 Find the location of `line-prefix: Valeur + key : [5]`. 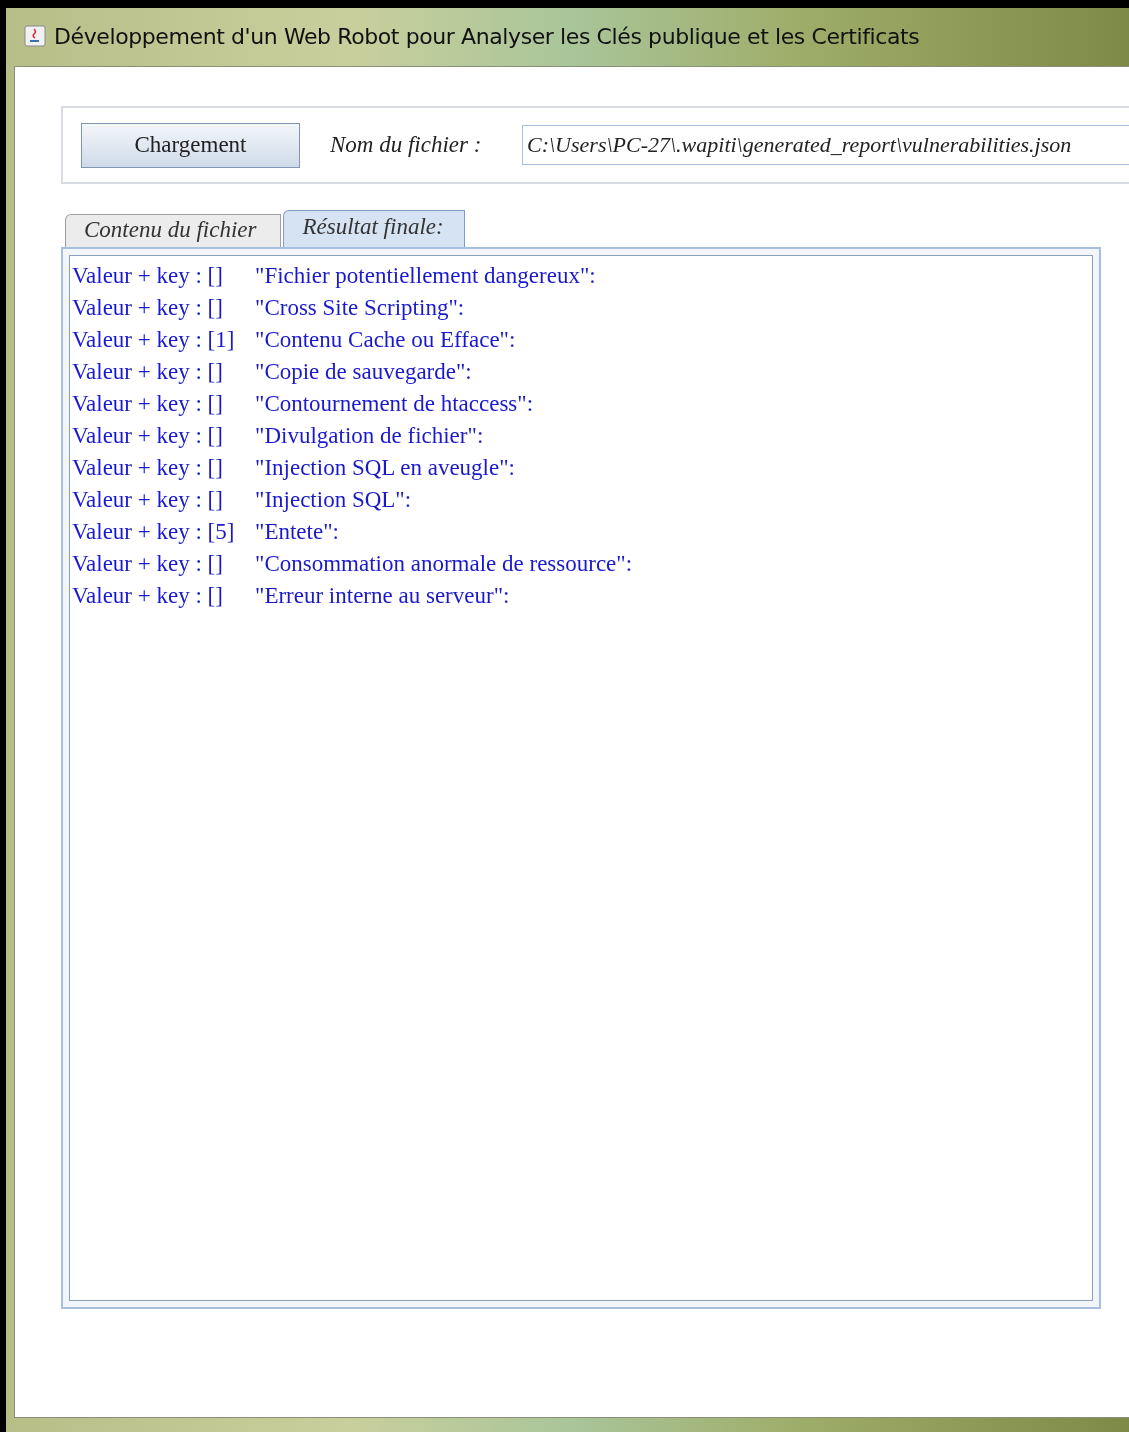

line-prefix: Valeur + key : [5] is located at coordinates (154, 532).